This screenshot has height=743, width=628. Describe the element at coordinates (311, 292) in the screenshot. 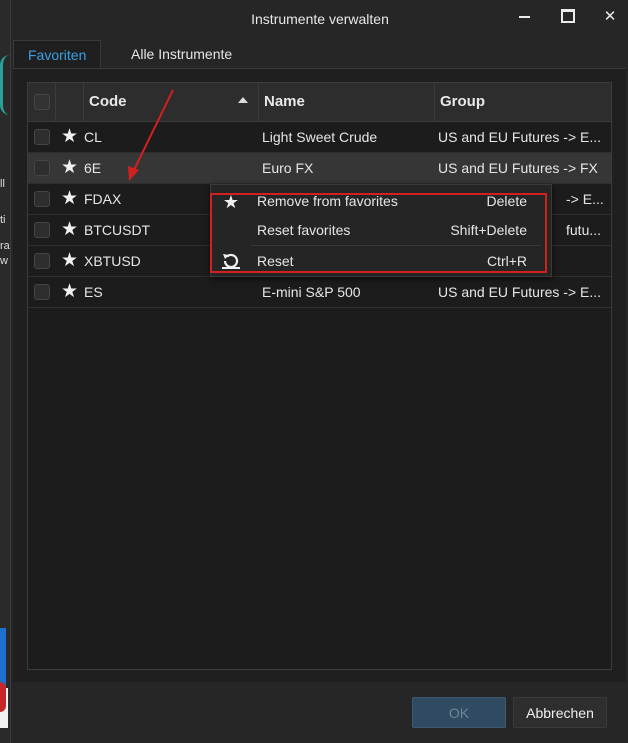

I see `row-name: E-mini S&P 500` at that location.